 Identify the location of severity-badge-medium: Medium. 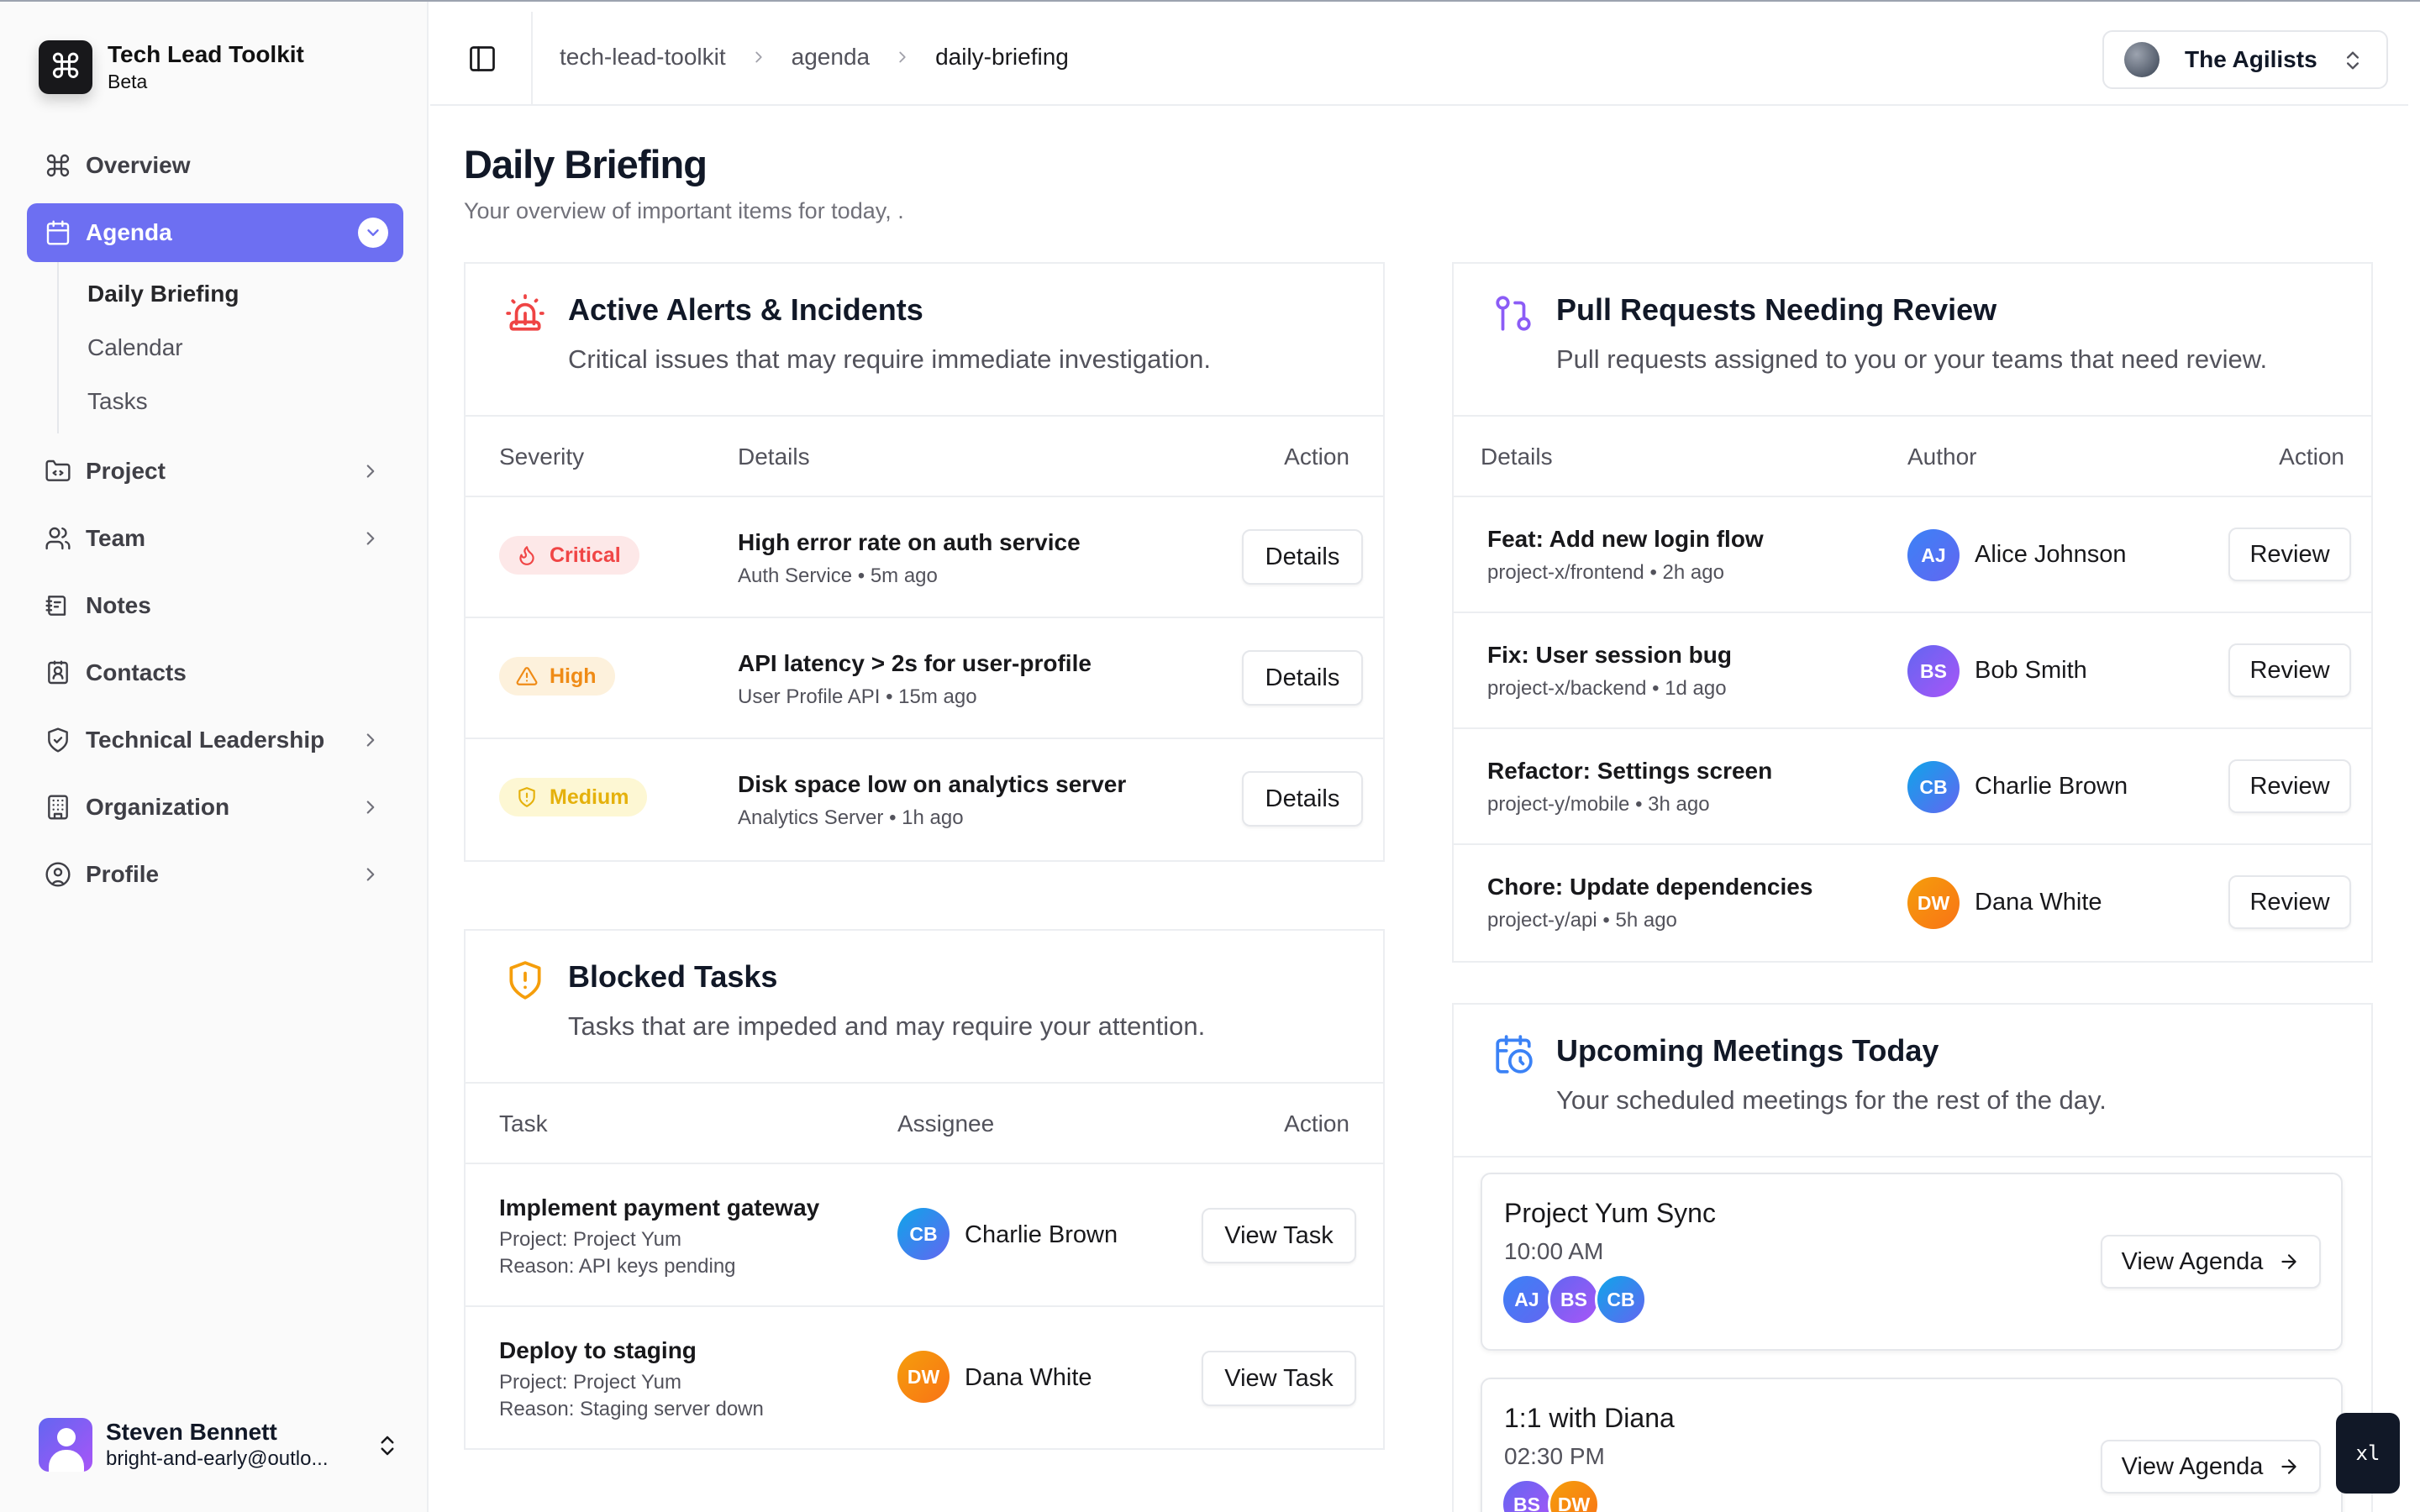
(573, 797).